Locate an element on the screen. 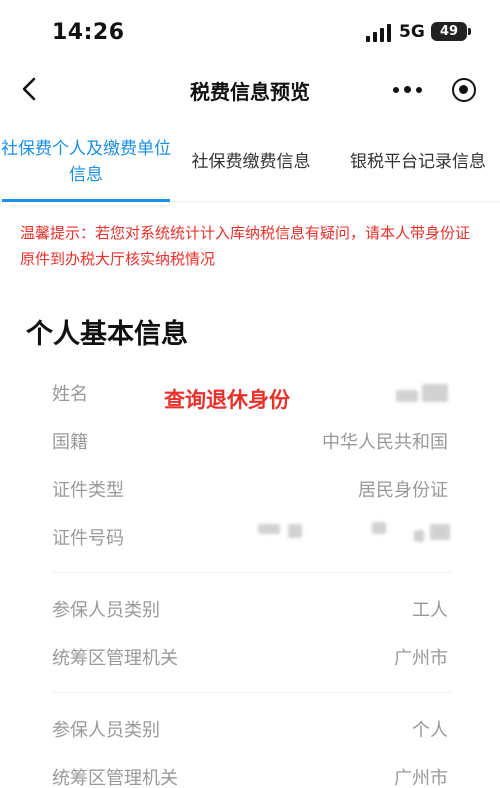 This screenshot has height=788, width=500. section-title: 个人基本信息 is located at coordinates (107, 334).